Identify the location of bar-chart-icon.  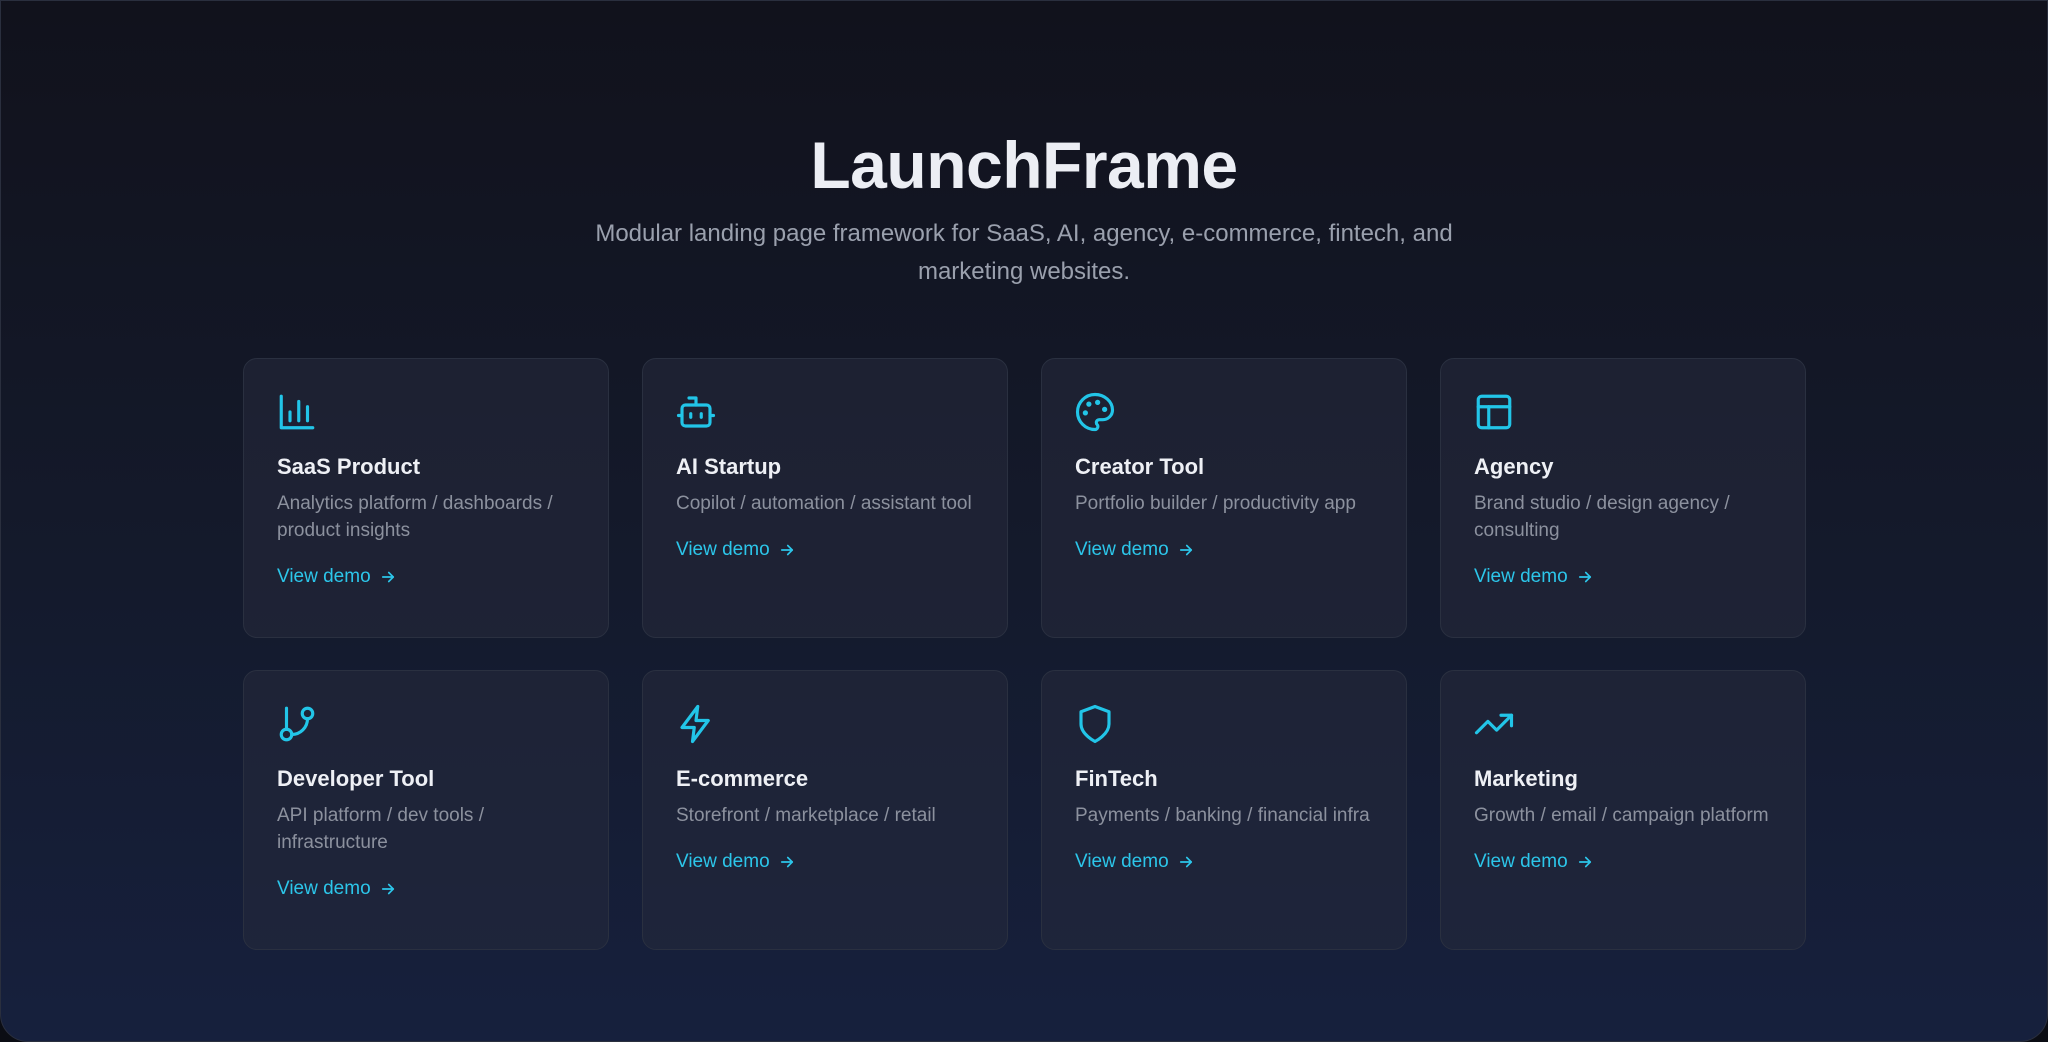
(297, 412).